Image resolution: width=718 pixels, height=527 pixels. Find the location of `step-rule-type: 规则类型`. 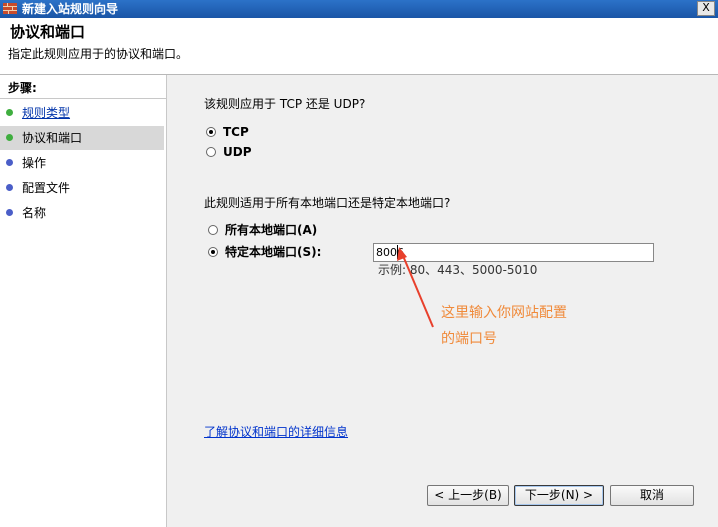

step-rule-type: 规则类型 is located at coordinates (82, 113).